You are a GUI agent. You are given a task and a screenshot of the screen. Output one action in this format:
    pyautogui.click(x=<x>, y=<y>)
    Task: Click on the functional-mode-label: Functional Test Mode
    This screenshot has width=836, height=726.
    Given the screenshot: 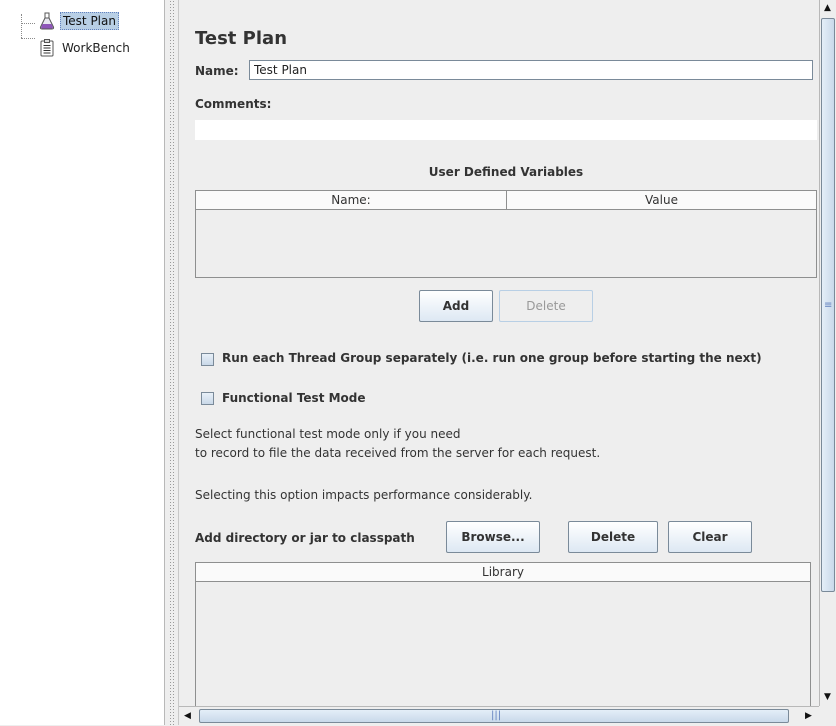 What is the action you would take?
    pyautogui.click(x=294, y=398)
    